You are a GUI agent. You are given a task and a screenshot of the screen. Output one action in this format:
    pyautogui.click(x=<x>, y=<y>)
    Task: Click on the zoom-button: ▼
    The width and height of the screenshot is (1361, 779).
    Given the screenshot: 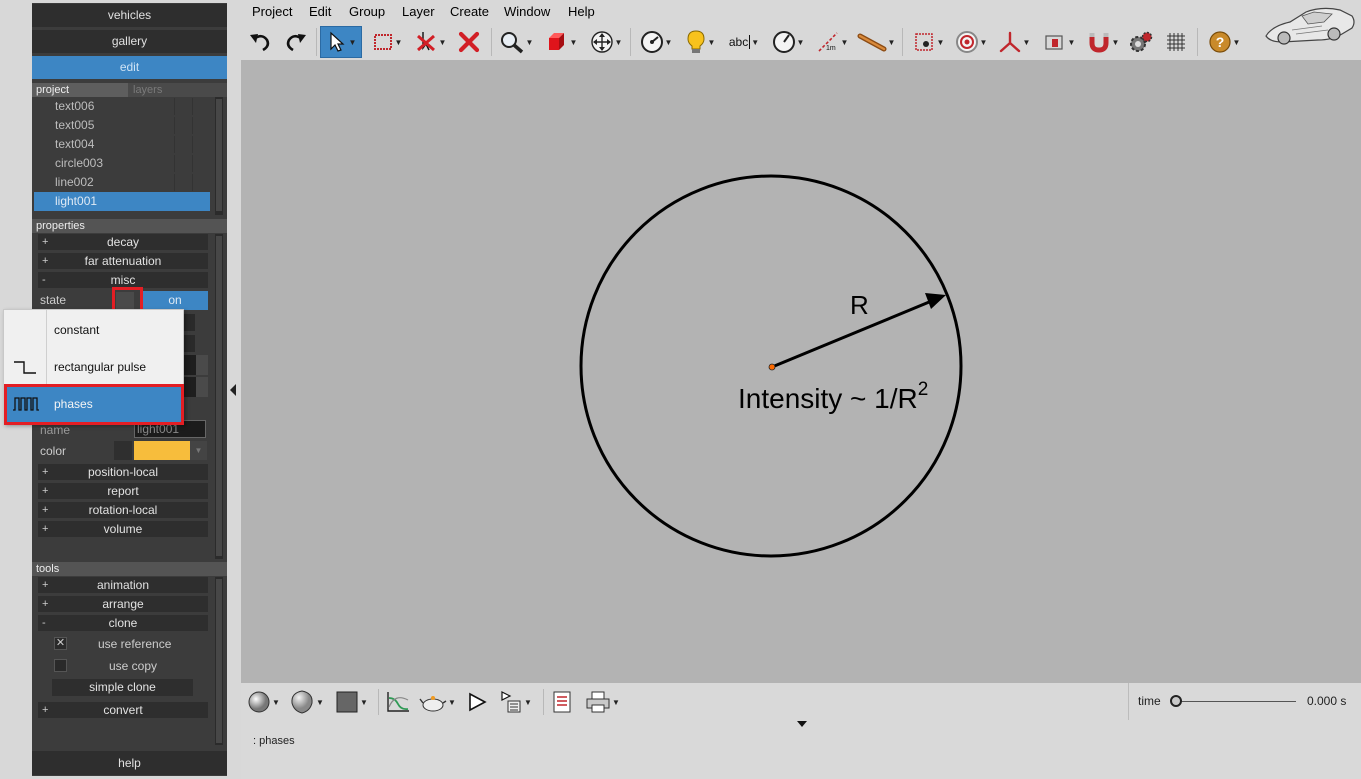 What is the action you would take?
    pyautogui.click(x=516, y=42)
    